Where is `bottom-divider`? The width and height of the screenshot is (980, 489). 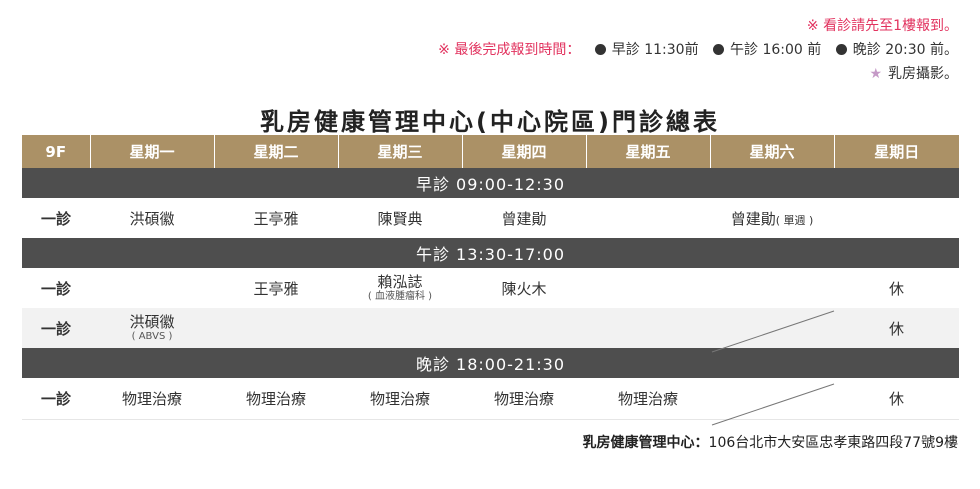 bottom-divider is located at coordinates (490, 419).